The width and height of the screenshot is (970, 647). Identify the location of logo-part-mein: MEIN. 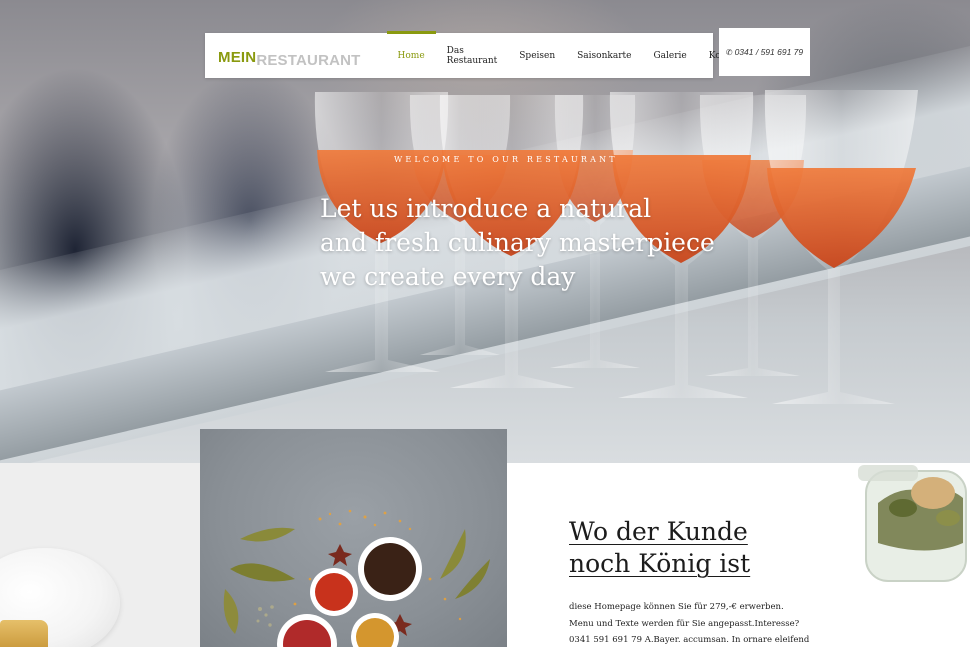
(237, 57).